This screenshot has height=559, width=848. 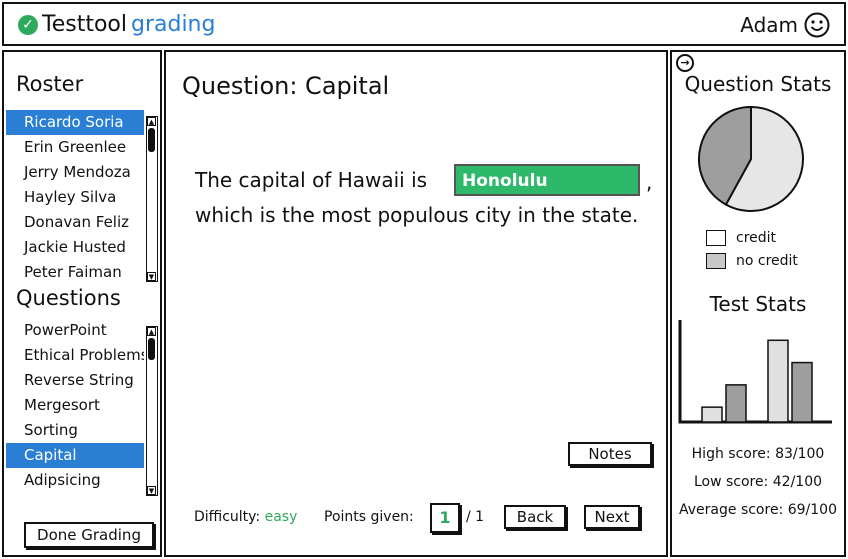 What do you see at coordinates (75, 355) in the screenshot?
I see `question-item: Ethical Problems` at bounding box center [75, 355].